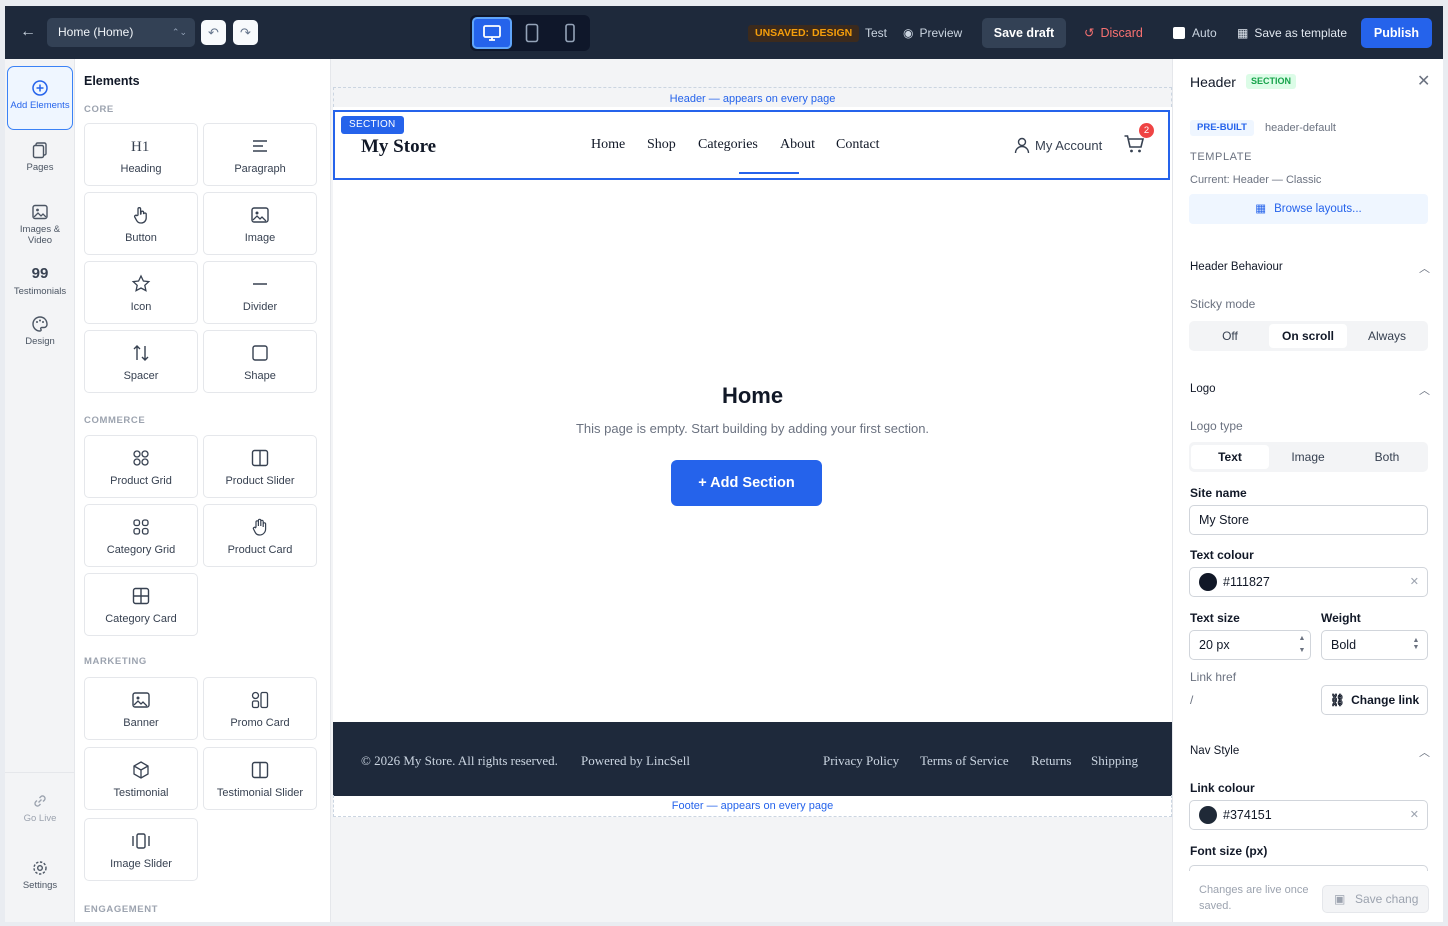 This screenshot has height=926, width=1448. I want to click on tile-testimonial-slider-label: Testimonial Slider, so click(260, 793).